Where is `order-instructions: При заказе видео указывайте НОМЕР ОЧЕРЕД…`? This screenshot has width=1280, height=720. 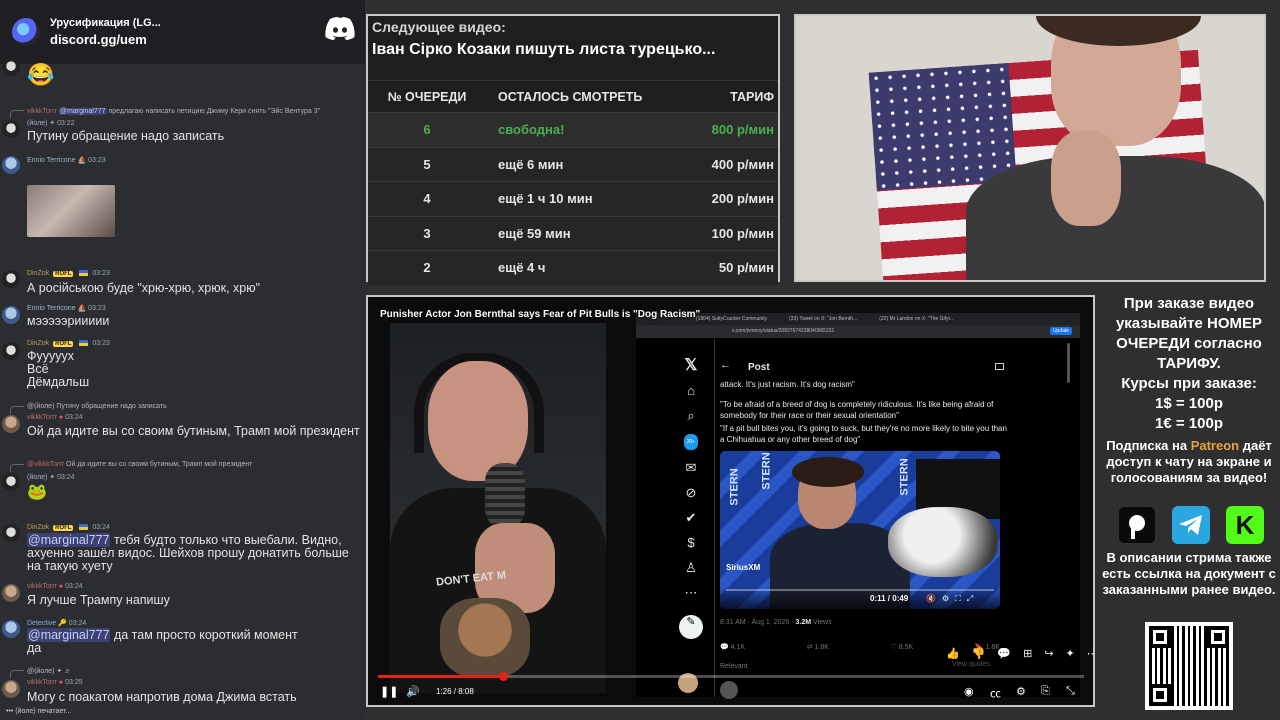 order-instructions: При заказе видео указывайте НОМЕР ОЧЕРЕД… is located at coordinates (1189, 333).